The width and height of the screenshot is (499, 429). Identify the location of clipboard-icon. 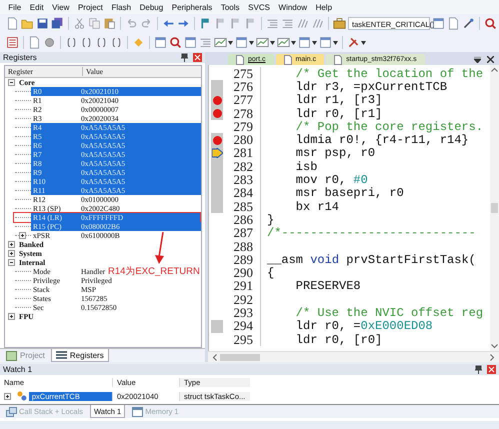
(109, 23).